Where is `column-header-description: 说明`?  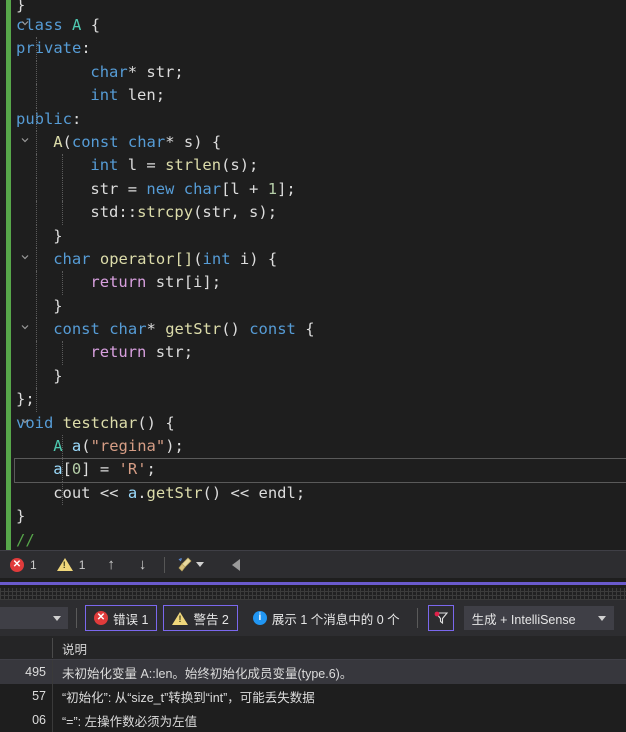
column-header-description: 说明 is located at coordinates (74, 648).